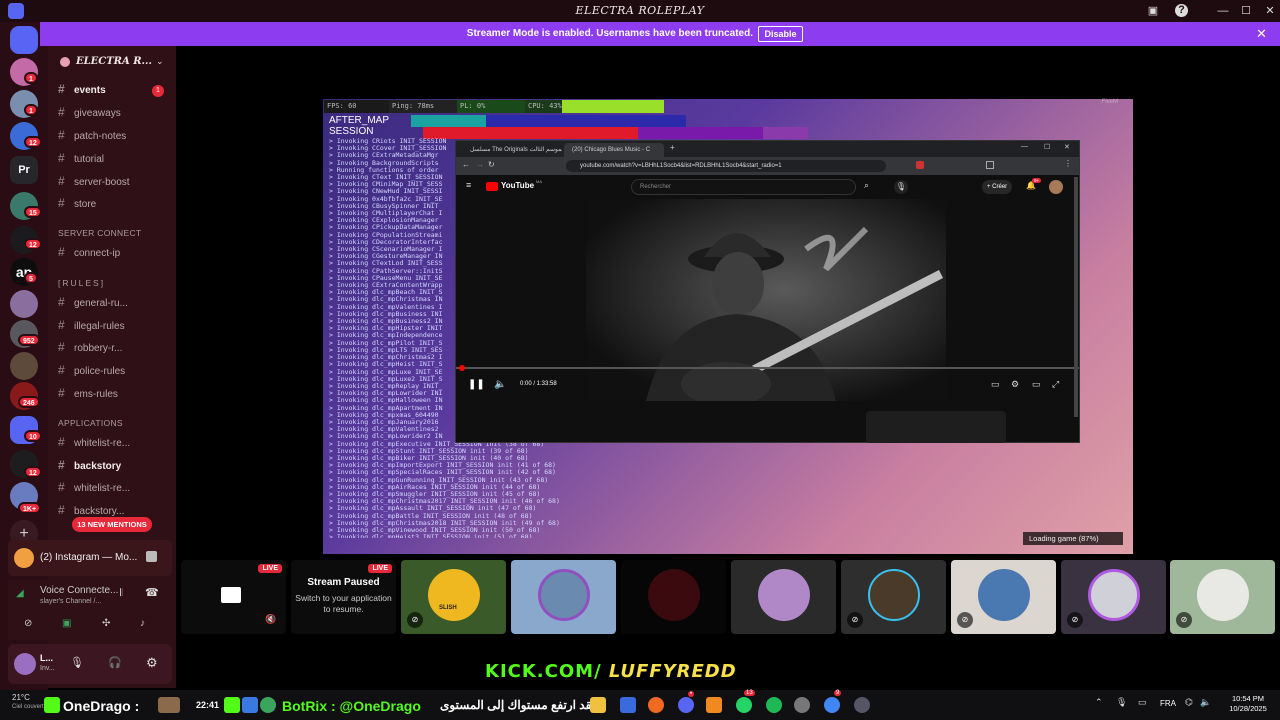  What do you see at coordinates (1099, 702) in the screenshot?
I see `chevron-up-icon: ⌃` at bounding box center [1099, 702].